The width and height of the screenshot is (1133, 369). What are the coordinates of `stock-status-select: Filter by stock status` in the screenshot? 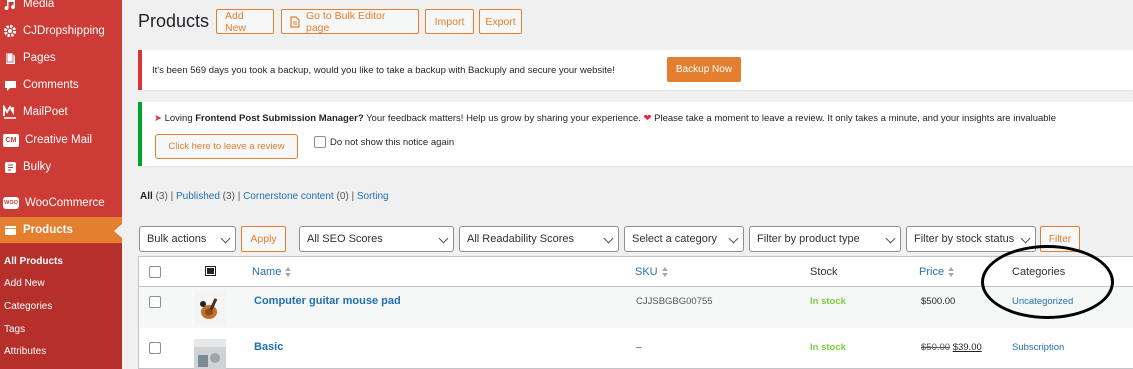 It's located at (971, 239).